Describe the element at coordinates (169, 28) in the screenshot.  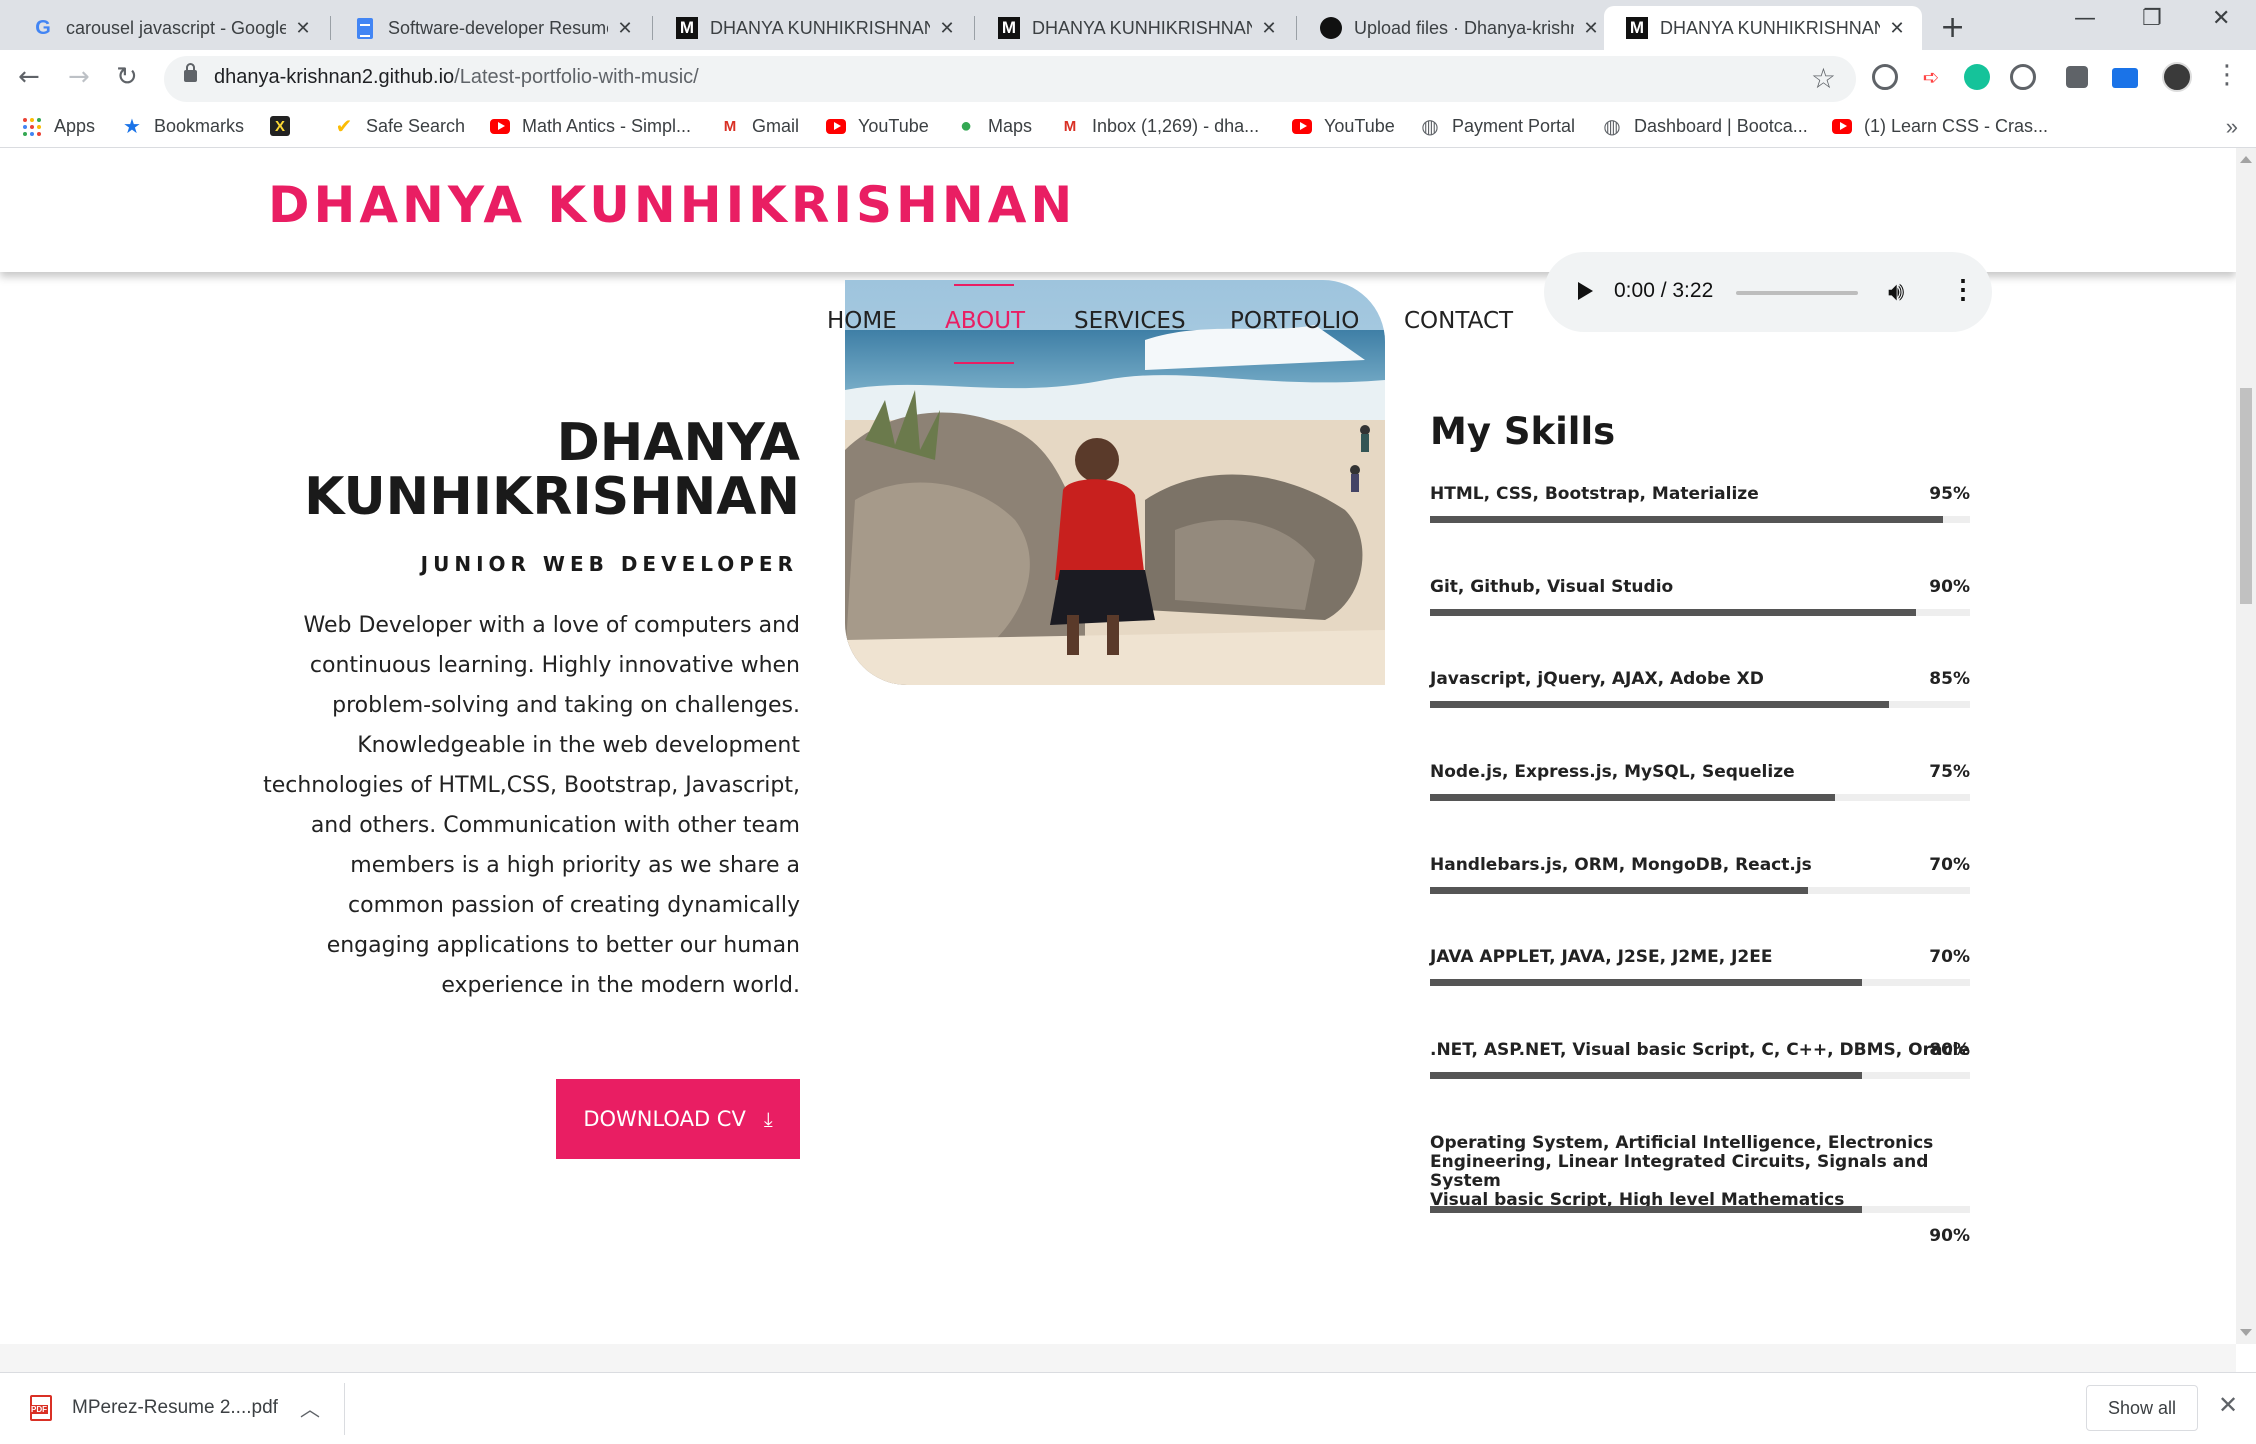
I see `browser-tab: G carousel javascript - Google ✕` at that location.